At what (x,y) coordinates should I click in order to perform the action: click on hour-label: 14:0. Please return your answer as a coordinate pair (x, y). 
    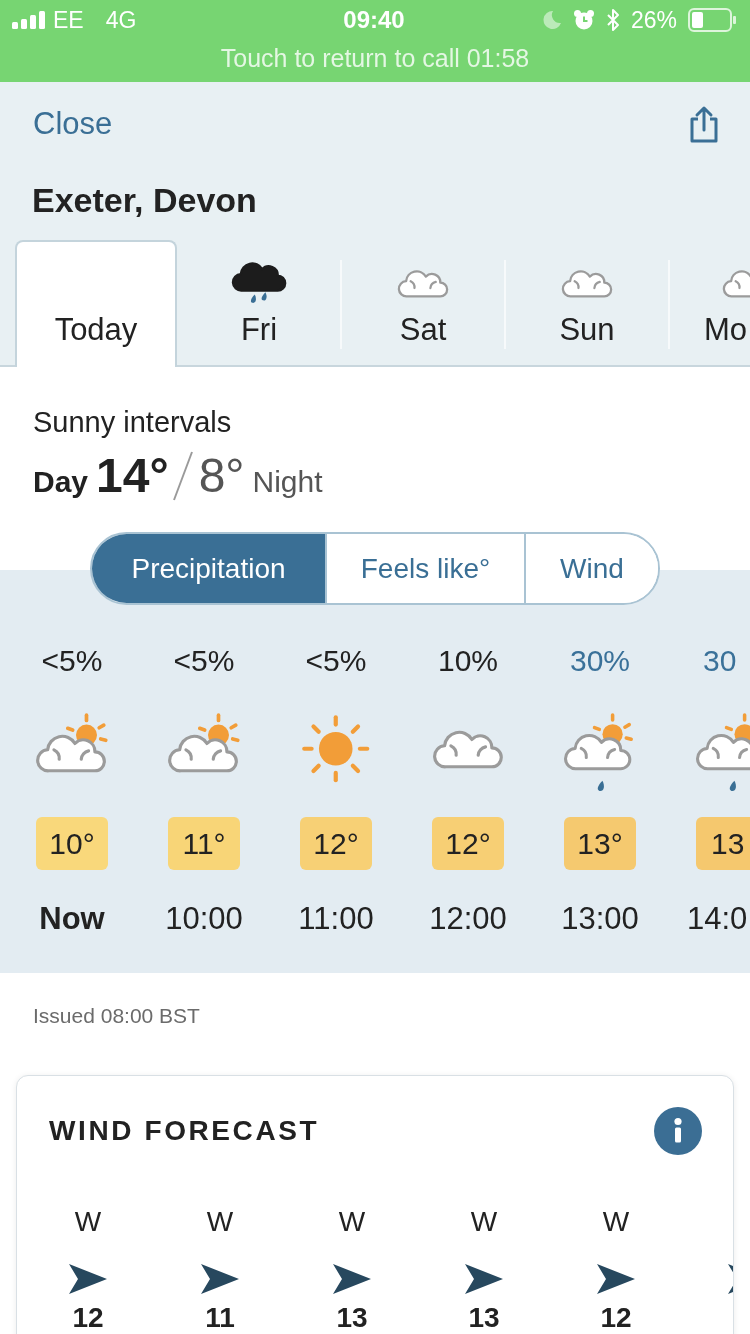
    Looking at the image, I should click on (717, 919).